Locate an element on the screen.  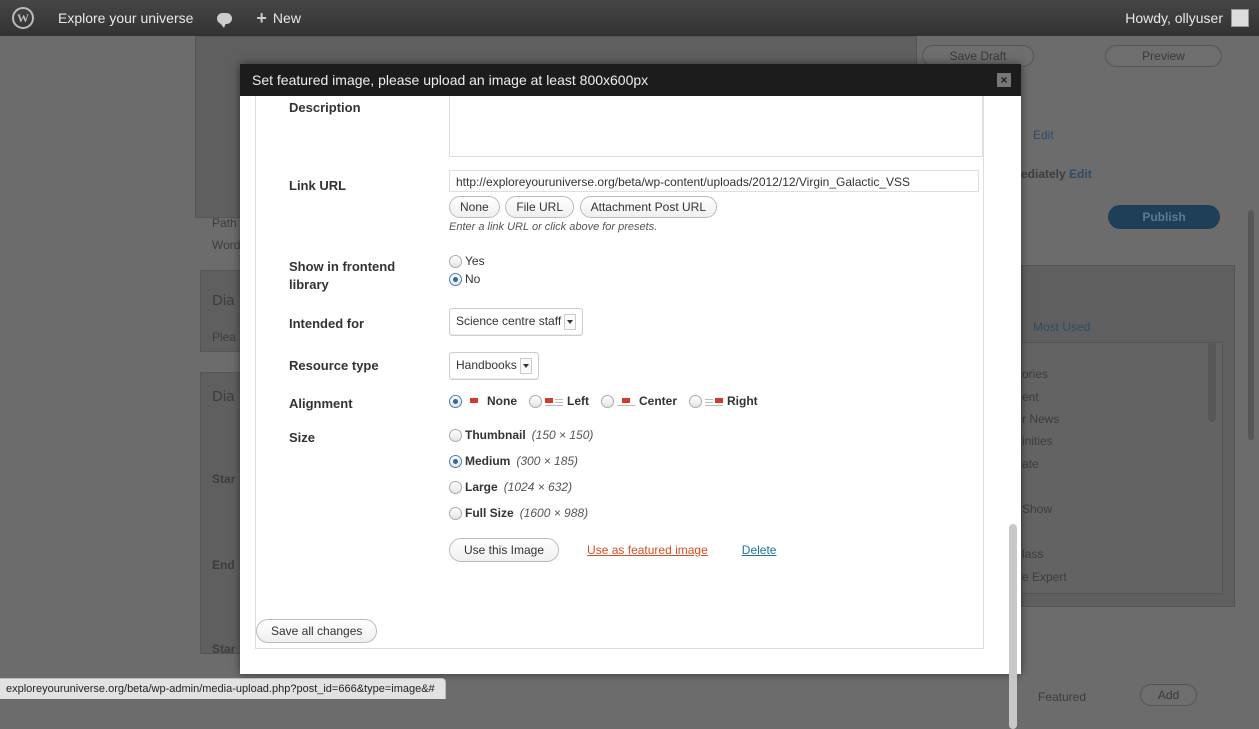
description-label: Description is located at coordinates (325, 107).